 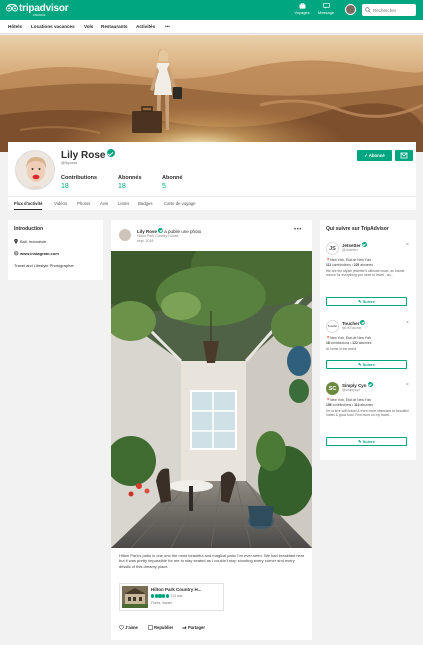 What do you see at coordinates (150, 627) in the screenshot?
I see `repost-icon` at bounding box center [150, 627].